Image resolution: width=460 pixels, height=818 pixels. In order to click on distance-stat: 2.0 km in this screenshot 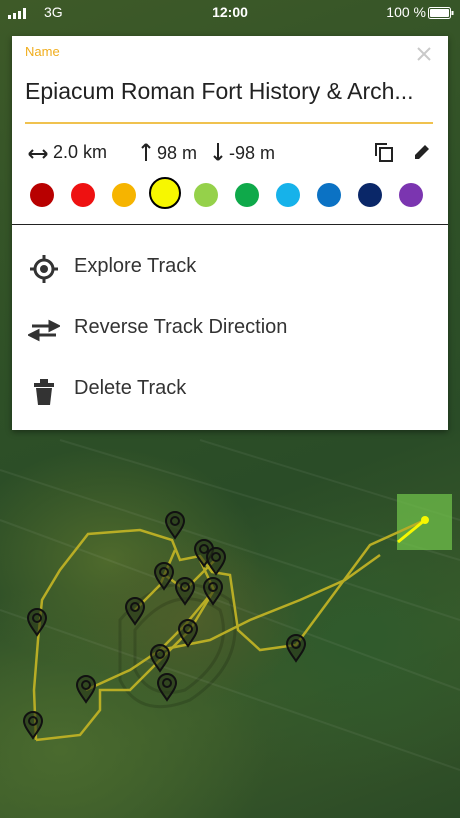, I will do `click(67, 152)`.